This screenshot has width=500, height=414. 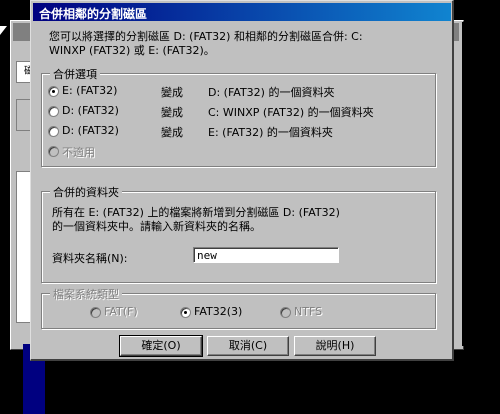 What do you see at coordinates (481, 184) in the screenshot?
I see `desktop-edge` at bounding box center [481, 184].